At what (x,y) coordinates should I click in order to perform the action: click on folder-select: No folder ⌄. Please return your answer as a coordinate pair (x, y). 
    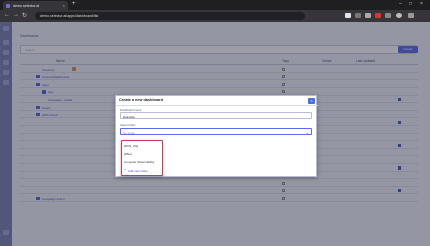
    Looking at the image, I should click on (216, 131).